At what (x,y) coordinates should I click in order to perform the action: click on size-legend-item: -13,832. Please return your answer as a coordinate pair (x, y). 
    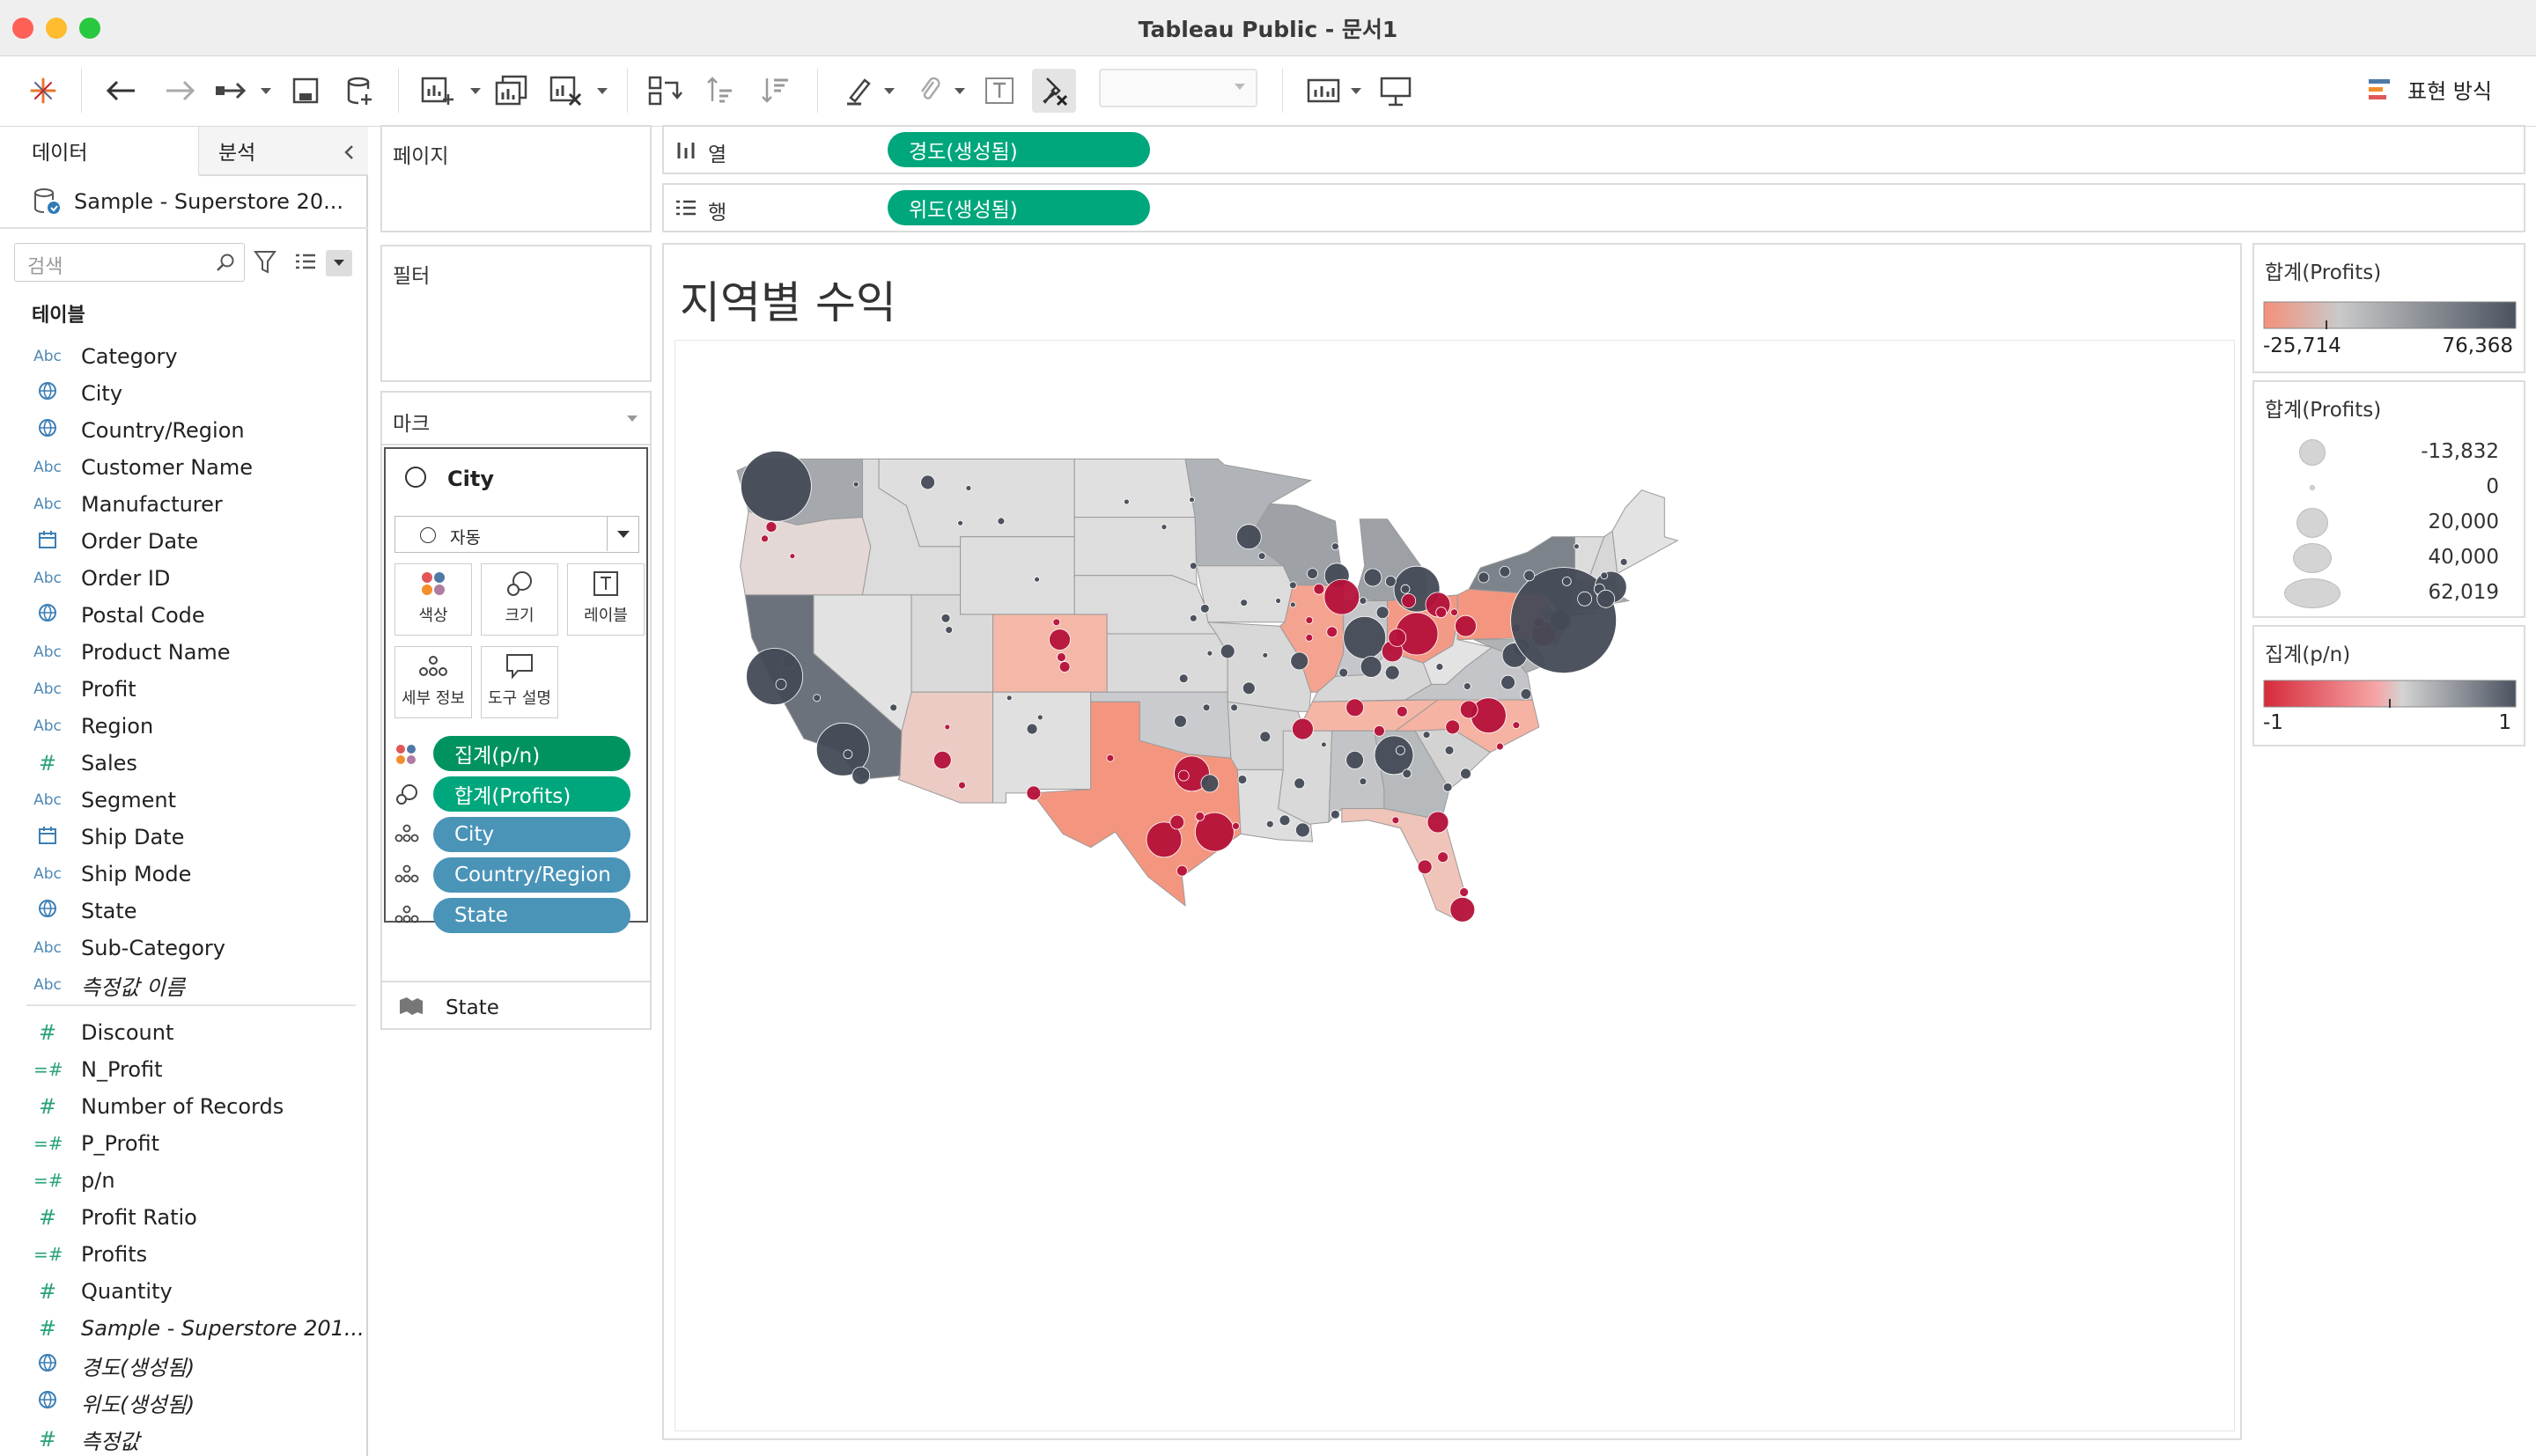
    Looking at the image, I should click on (2386, 452).